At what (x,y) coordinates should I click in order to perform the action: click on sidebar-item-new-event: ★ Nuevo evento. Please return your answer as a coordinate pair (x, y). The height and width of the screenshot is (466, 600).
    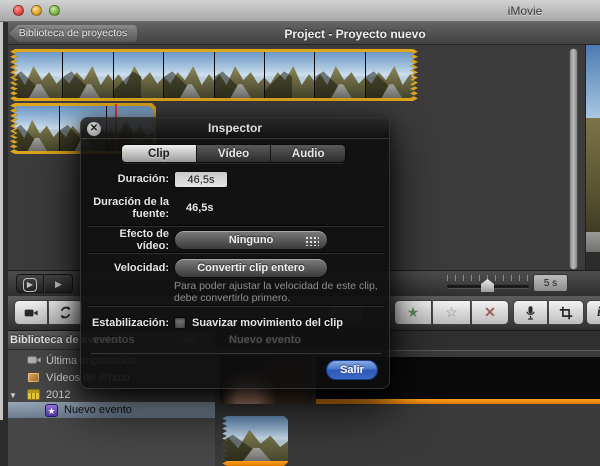
    Looking at the image, I should click on (107, 410).